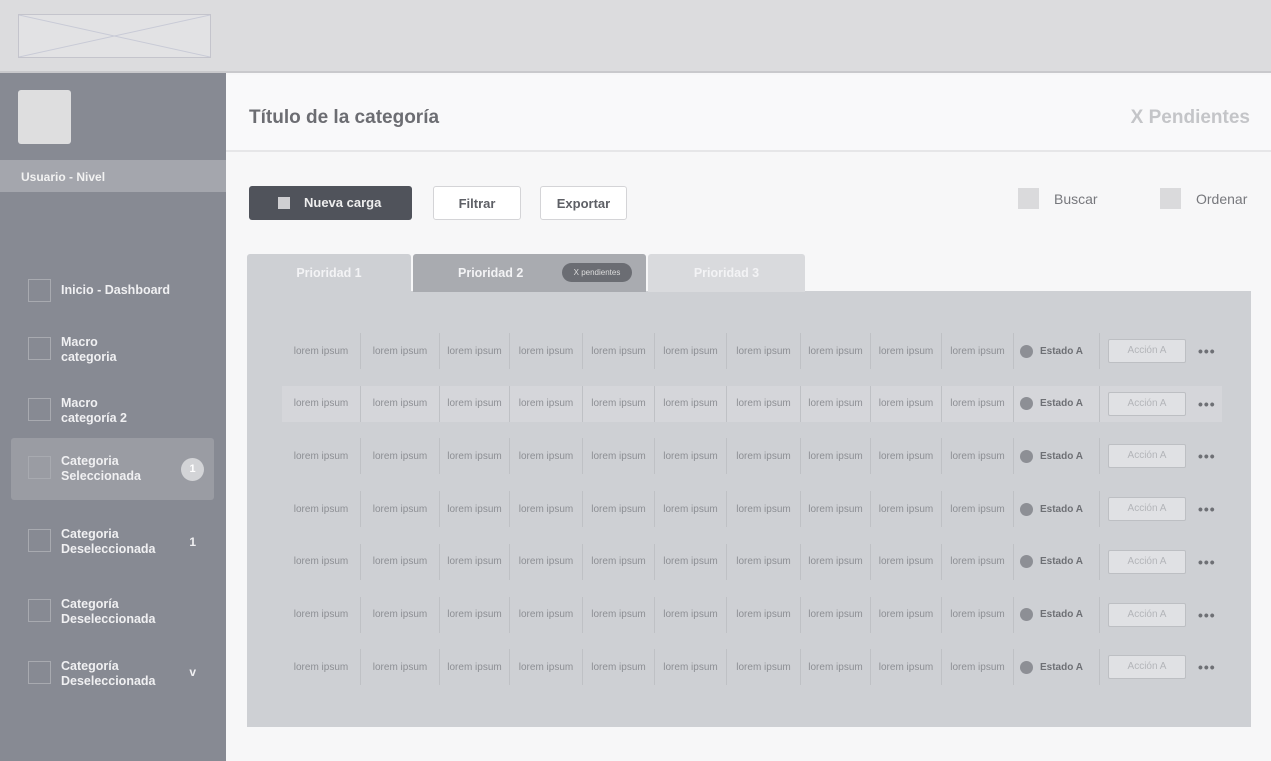  Describe the element at coordinates (114, 36) in the screenshot. I see `logo-placeholder-icon` at that location.